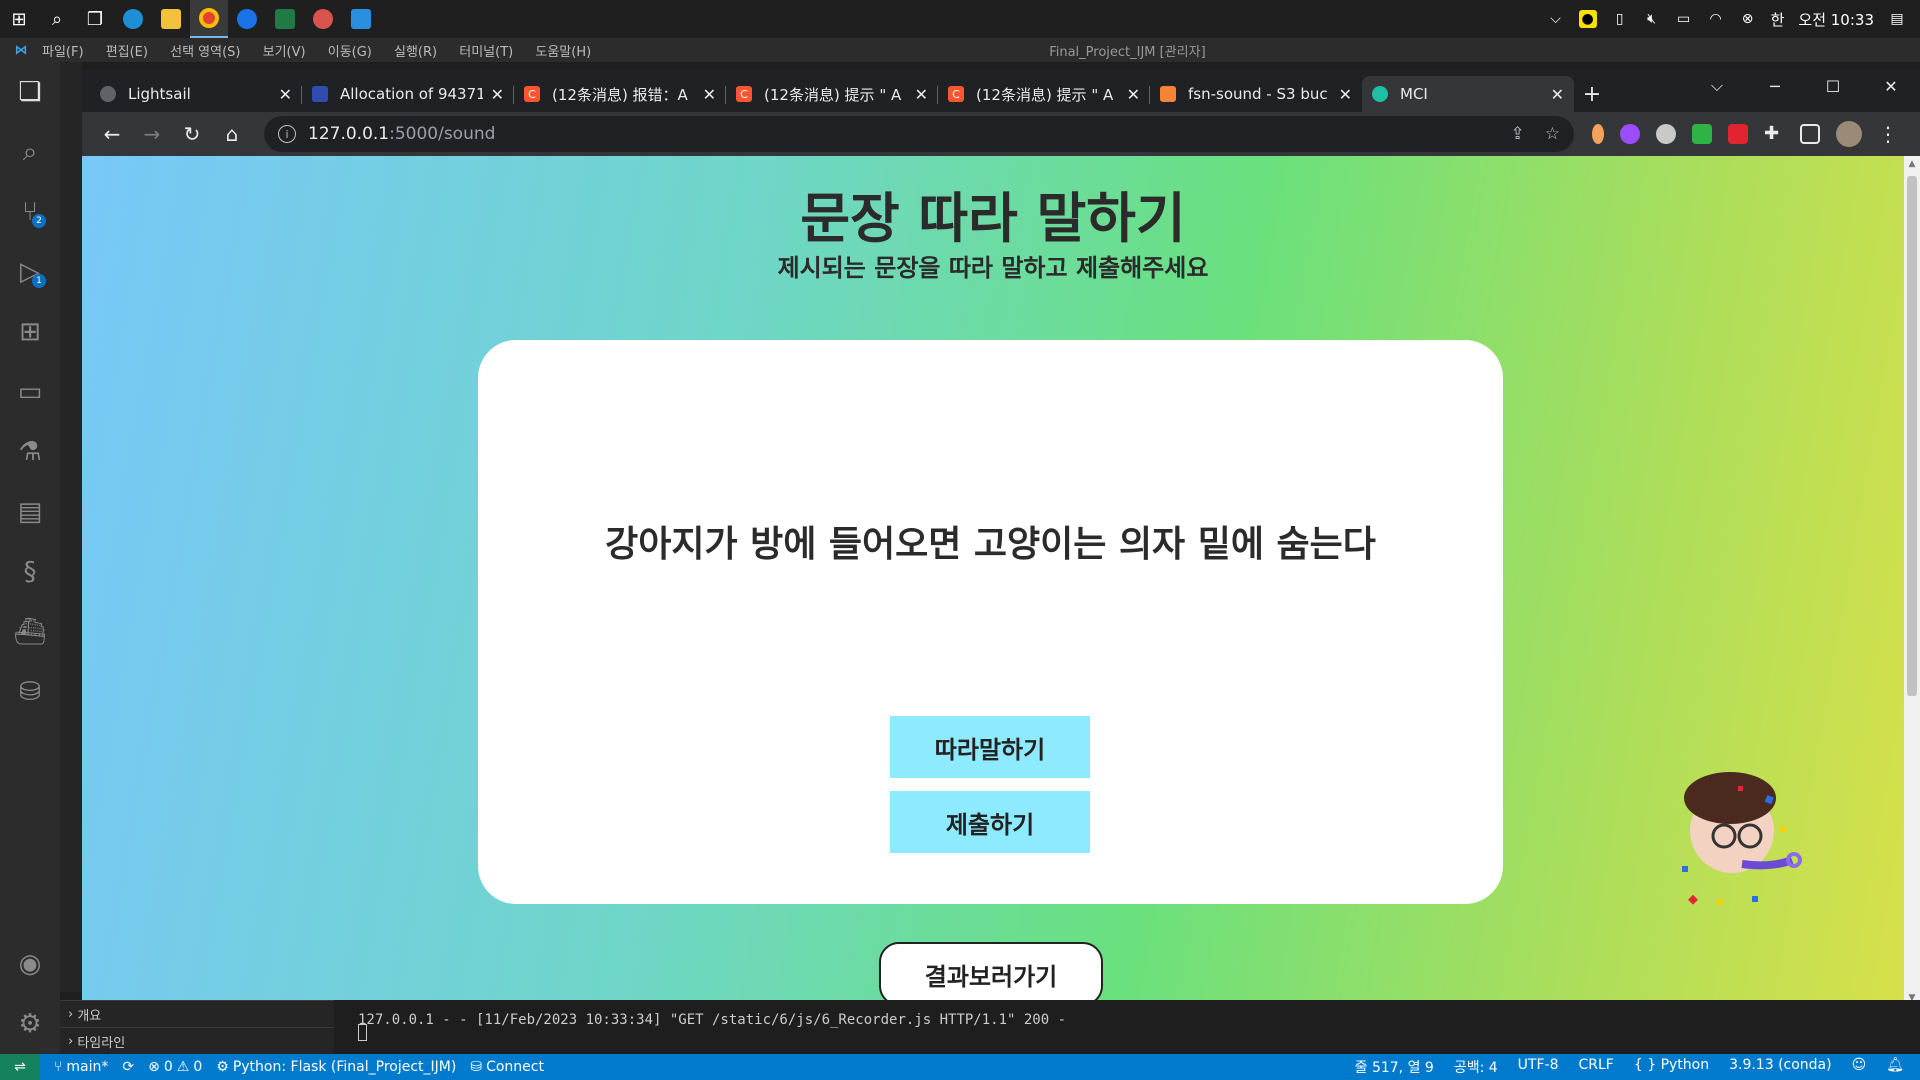  I want to click on extension-orange-icon, so click(1598, 134).